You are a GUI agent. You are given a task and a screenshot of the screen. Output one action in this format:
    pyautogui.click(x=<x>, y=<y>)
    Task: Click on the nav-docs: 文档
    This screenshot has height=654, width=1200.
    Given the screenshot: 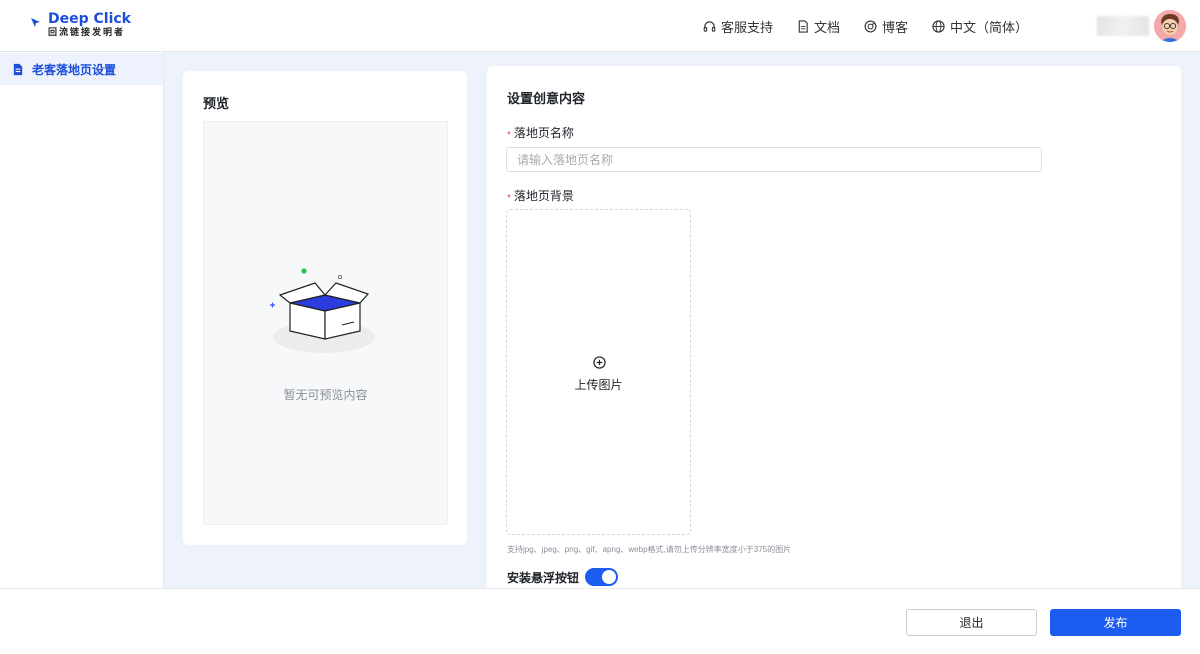 What is the action you would take?
    pyautogui.click(x=818, y=26)
    